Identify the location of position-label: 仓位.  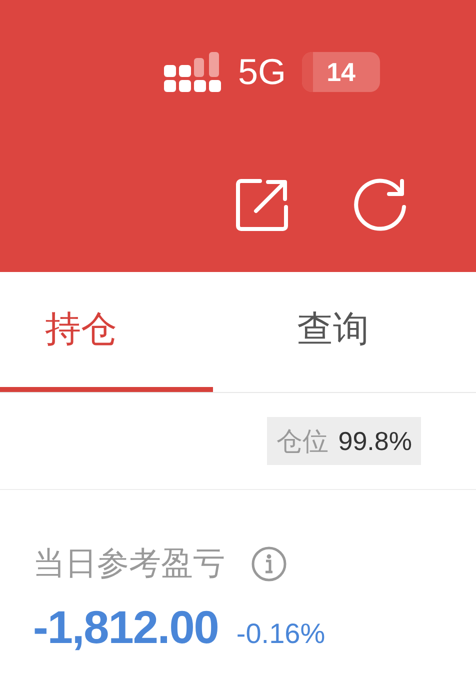
(302, 441).